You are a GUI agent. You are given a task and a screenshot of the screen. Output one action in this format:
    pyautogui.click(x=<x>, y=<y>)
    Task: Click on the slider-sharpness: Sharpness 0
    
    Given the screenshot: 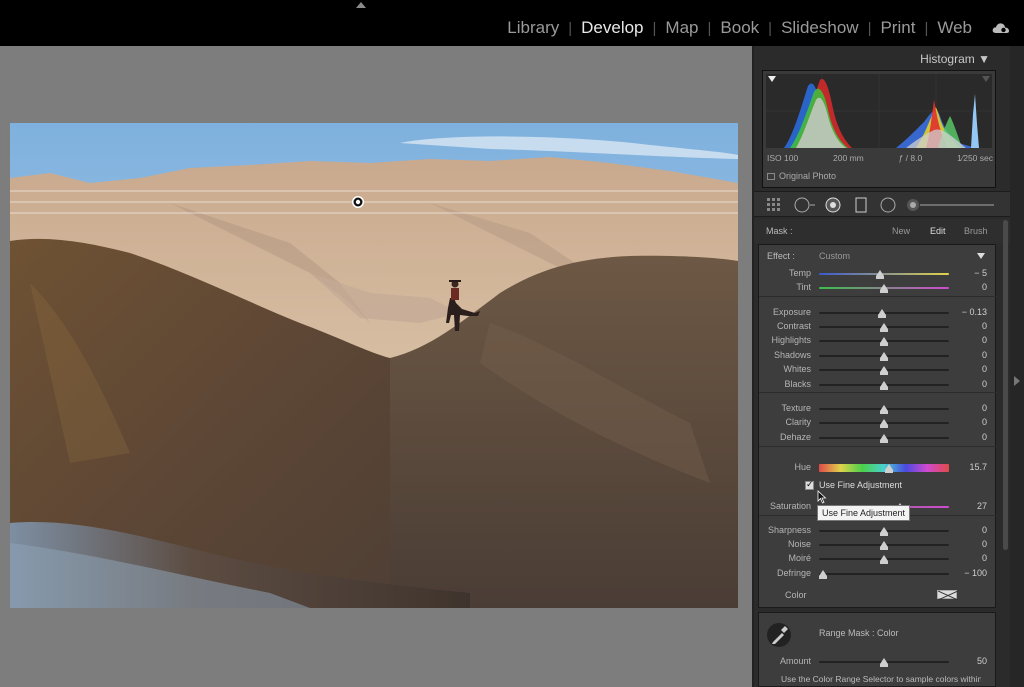 What is the action you would take?
    pyautogui.click(x=878, y=531)
    